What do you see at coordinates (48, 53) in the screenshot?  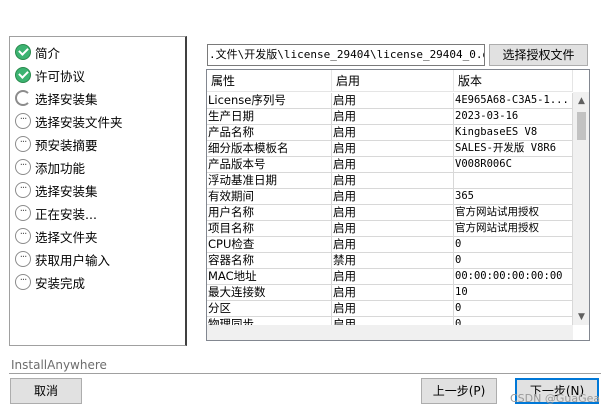 I see `step-label: 简介` at bounding box center [48, 53].